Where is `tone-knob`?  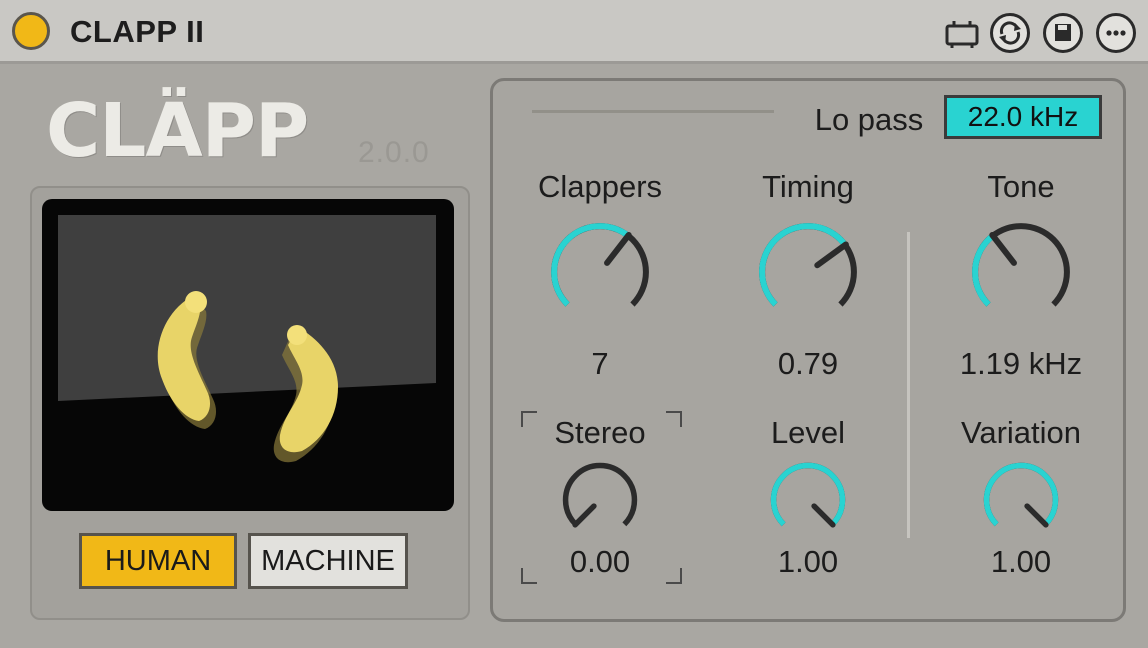
tone-knob is located at coordinates (1021, 272).